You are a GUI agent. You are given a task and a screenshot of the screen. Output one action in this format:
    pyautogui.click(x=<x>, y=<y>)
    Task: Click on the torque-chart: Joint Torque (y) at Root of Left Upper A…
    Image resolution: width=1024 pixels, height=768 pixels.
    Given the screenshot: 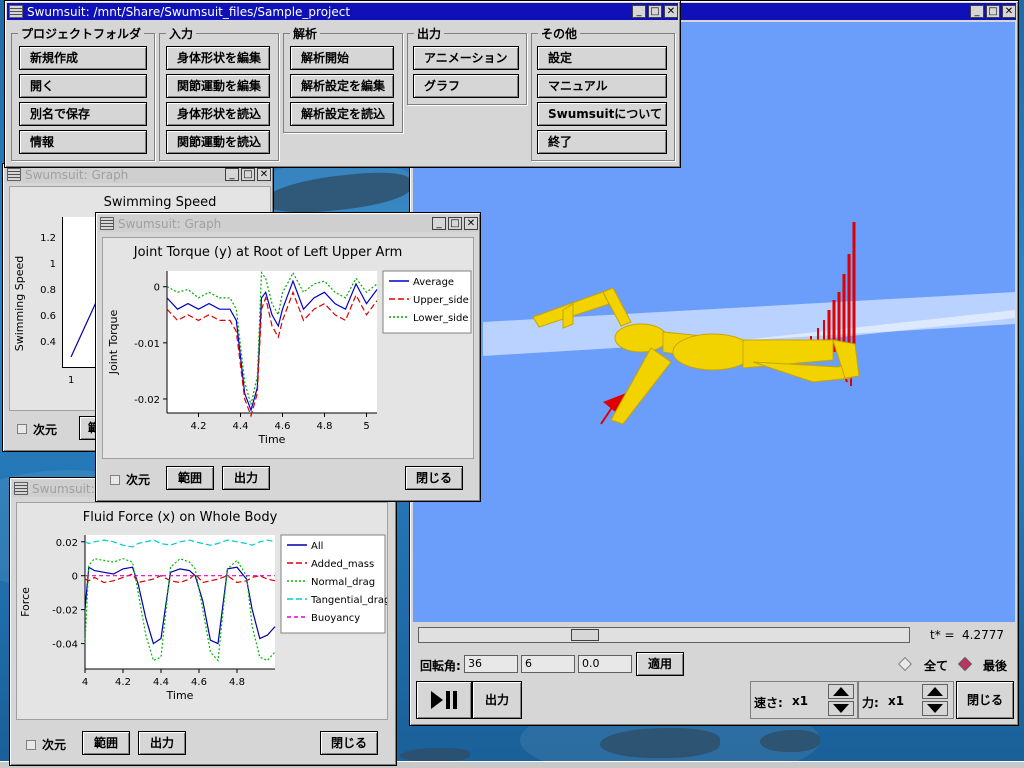 What is the action you would take?
    pyautogui.click(x=289, y=345)
    